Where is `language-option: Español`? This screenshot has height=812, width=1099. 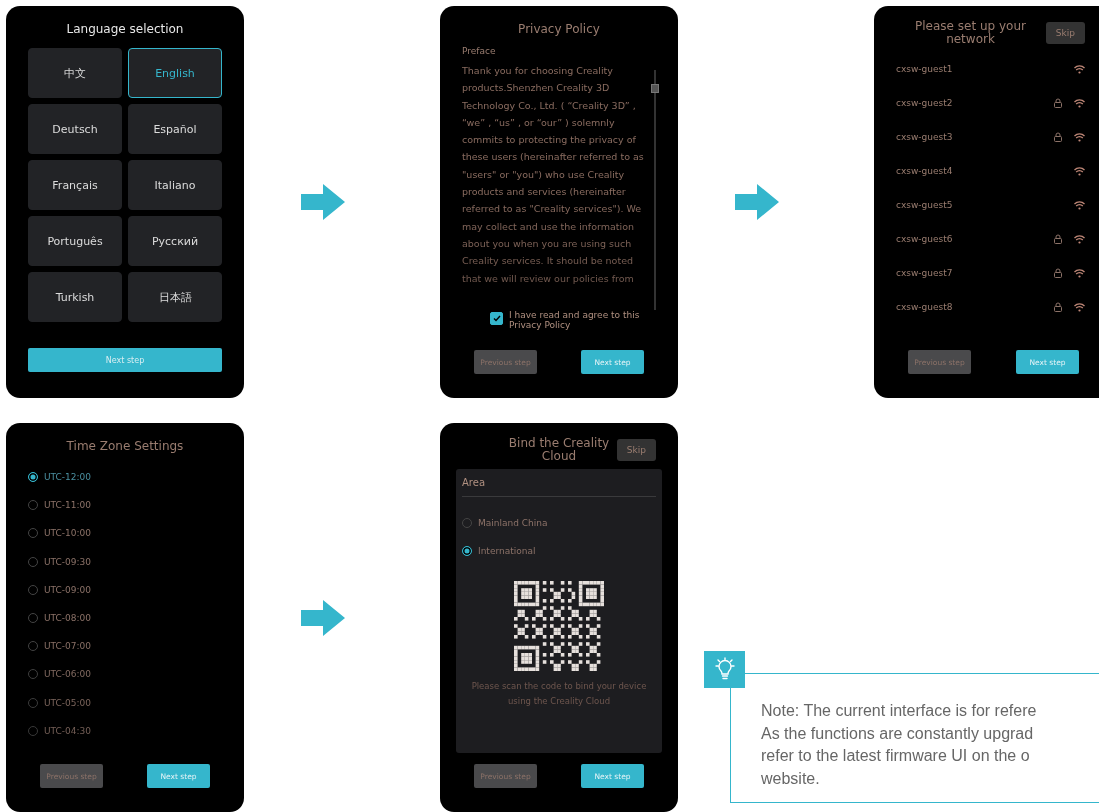
language-option: Español is located at coordinates (175, 129).